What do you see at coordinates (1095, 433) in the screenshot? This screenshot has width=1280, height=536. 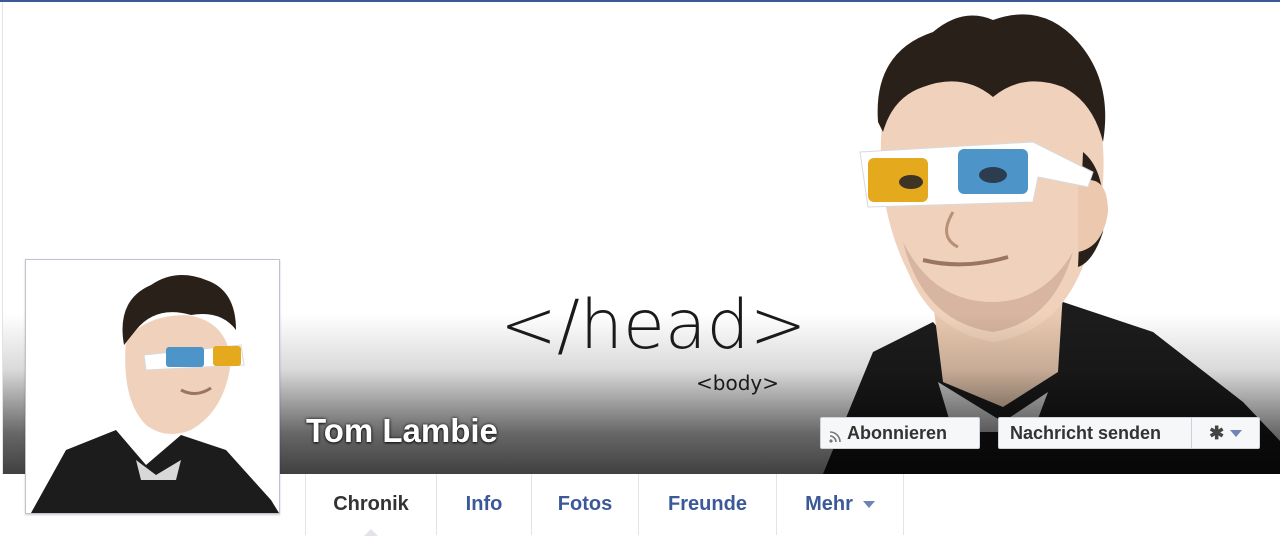 I see `send-message-button: Nachricht senden` at bounding box center [1095, 433].